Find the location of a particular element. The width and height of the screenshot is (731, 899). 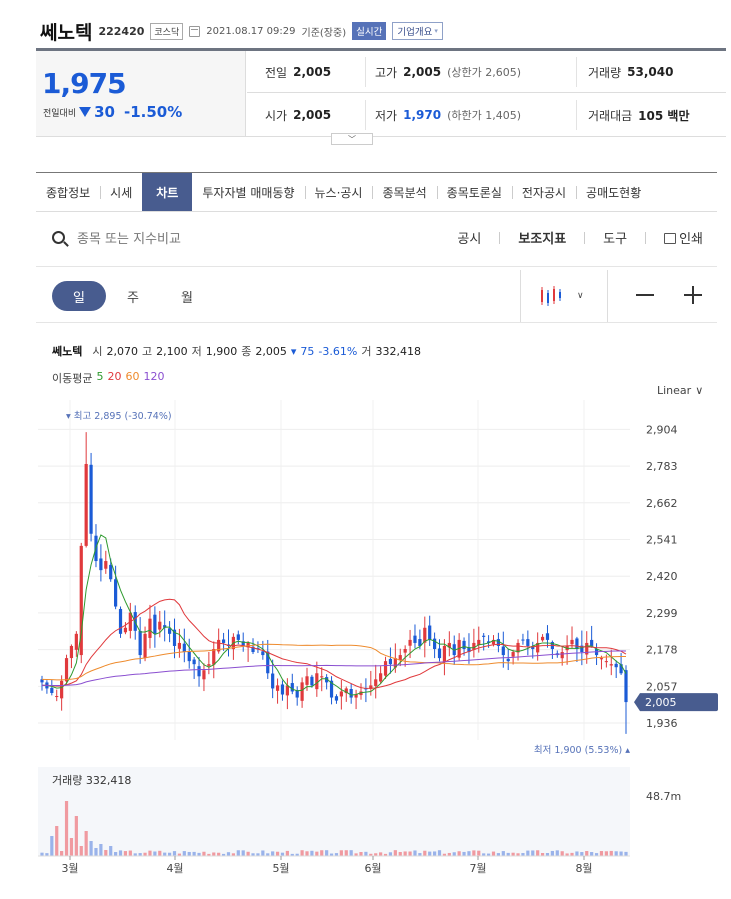

tab-overview: 종합정보 is located at coordinates (68, 192).